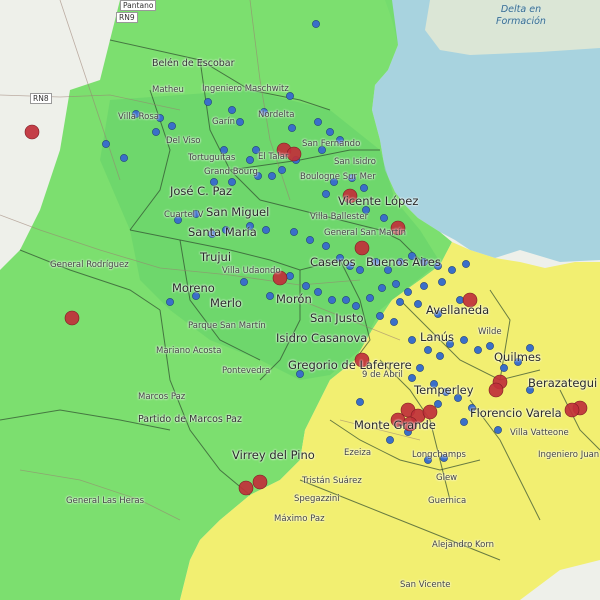 Image resolution: width=600 pixels, height=600 pixels. Describe the element at coordinates (358, 453) in the screenshot. I see `place-label-ezeiza: Ezeiza` at that location.